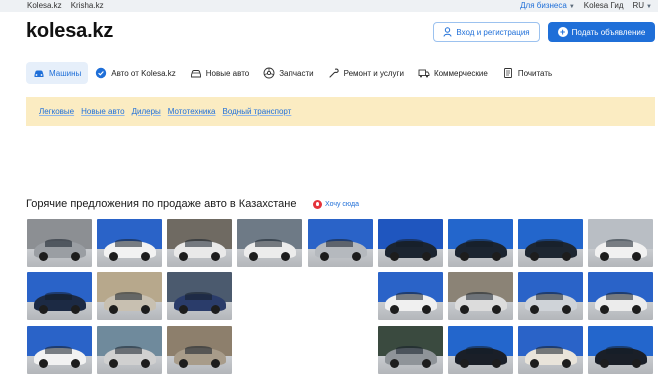 The width and height of the screenshot is (658, 378). What do you see at coordinates (102, 111) in the screenshot?
I see `subnav-link-new-cars: Новые авто` at bounding box center [102, 111].